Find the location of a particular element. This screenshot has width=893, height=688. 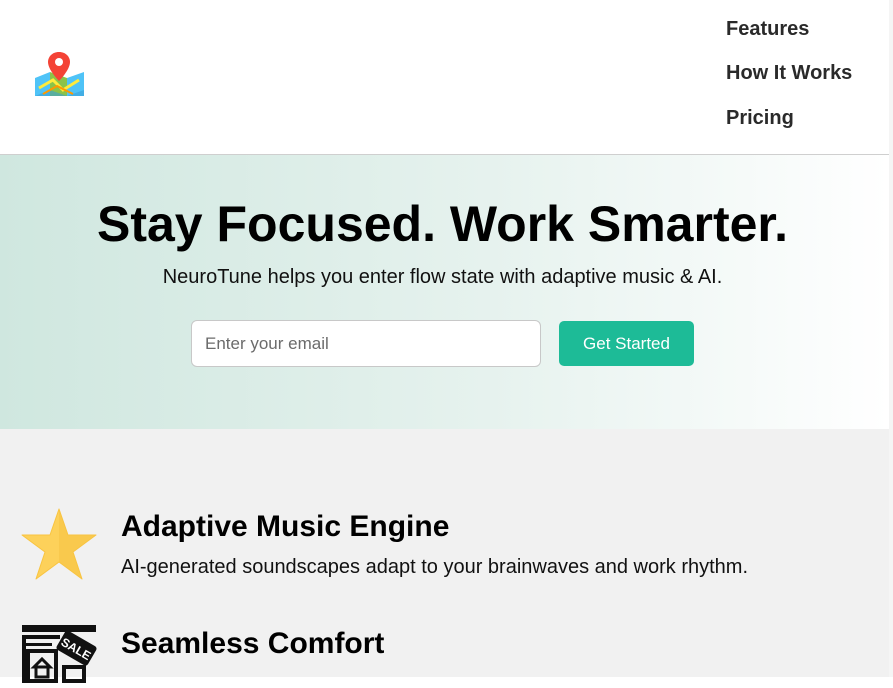

feature-title: Adaptive Music Engine is located at coordinates (285, 526).